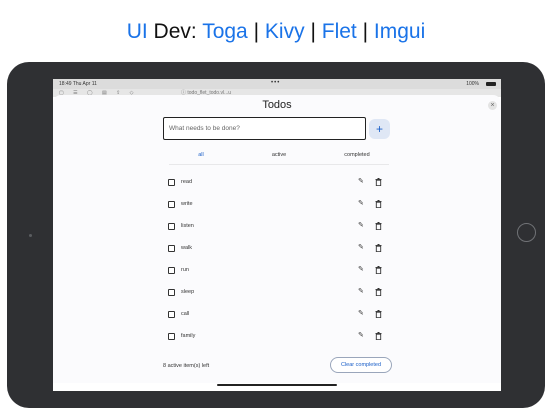 This screenshot has height=414, width=552. What do you see at coordinates (137, 31) in the screenshot?
I see `headline-ui: UI` at bounding box center [137, 31].